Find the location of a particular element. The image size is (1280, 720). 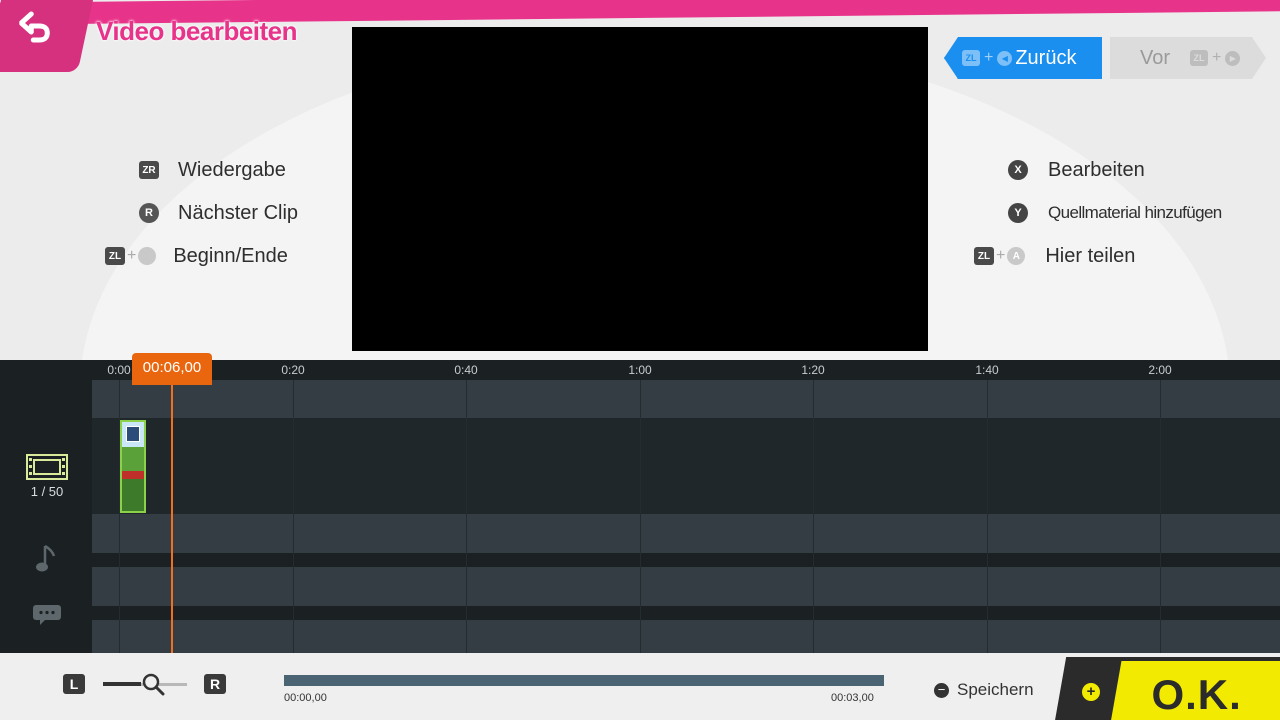

hint-label: Hier teilen is located at coordinates (1090, 255).